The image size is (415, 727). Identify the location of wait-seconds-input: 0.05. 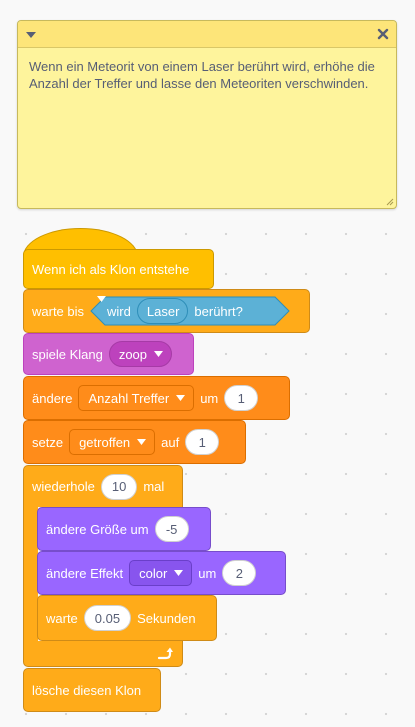
(107, 618).